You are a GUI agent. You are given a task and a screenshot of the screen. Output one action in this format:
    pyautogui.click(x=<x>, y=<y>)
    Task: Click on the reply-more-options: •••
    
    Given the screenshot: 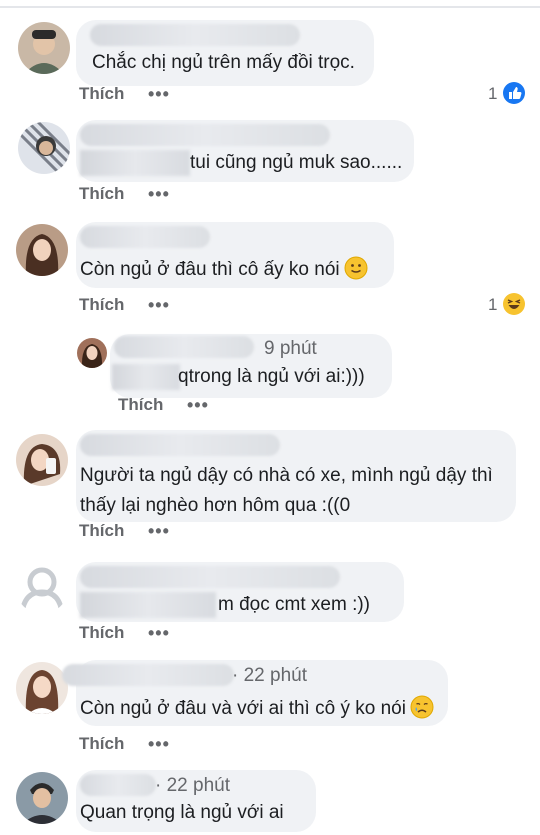 What is the action you would take?
    pyautogui.click(x=198, y=405)
    